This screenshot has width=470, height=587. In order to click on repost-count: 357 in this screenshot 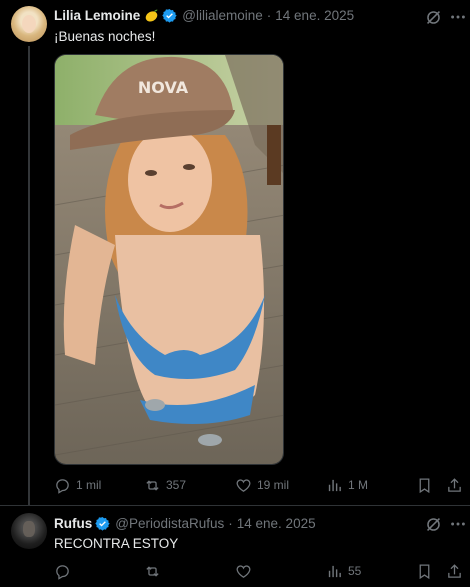, I will do `click(176, 485)`.